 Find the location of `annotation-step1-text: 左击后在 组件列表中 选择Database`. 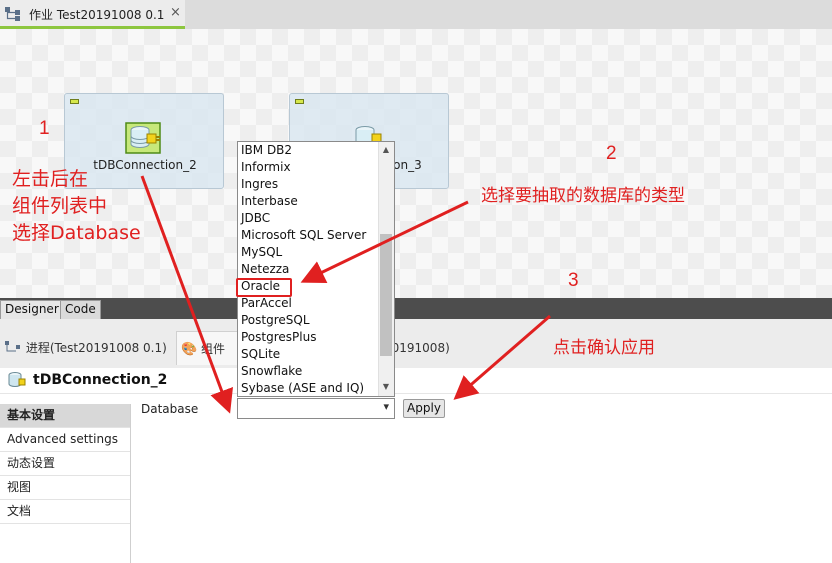

annotation-step1-text: 左击后在 组件列表中 选择Database is located at coordinates (76, 206).